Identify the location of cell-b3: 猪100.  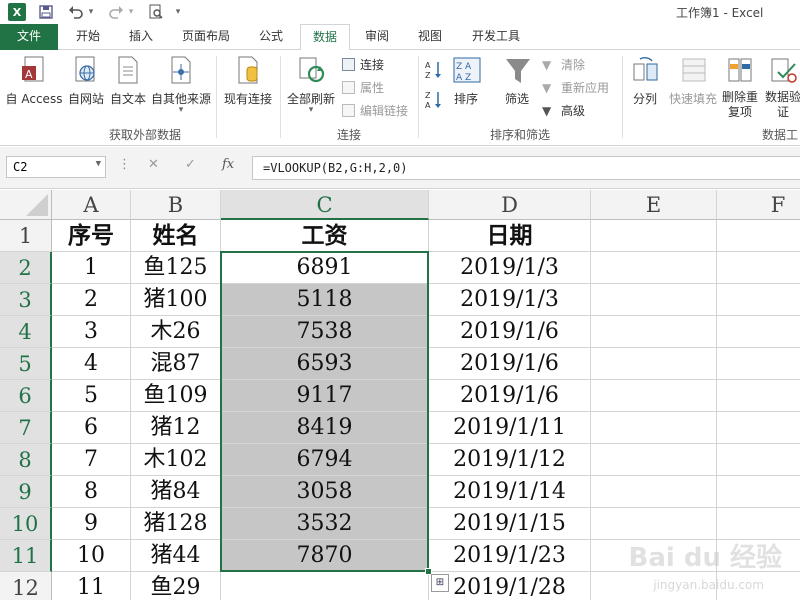
(176, 300).